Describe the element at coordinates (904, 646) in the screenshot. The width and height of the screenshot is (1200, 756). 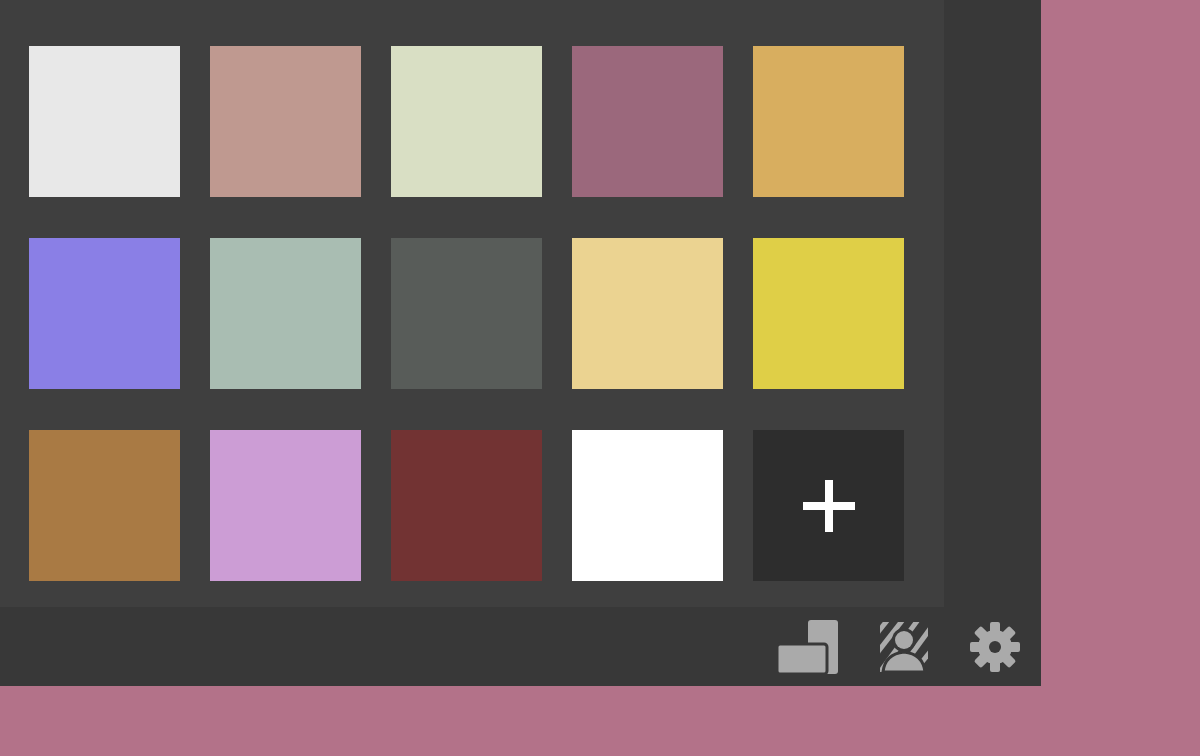
I see `person-icon` at that location.